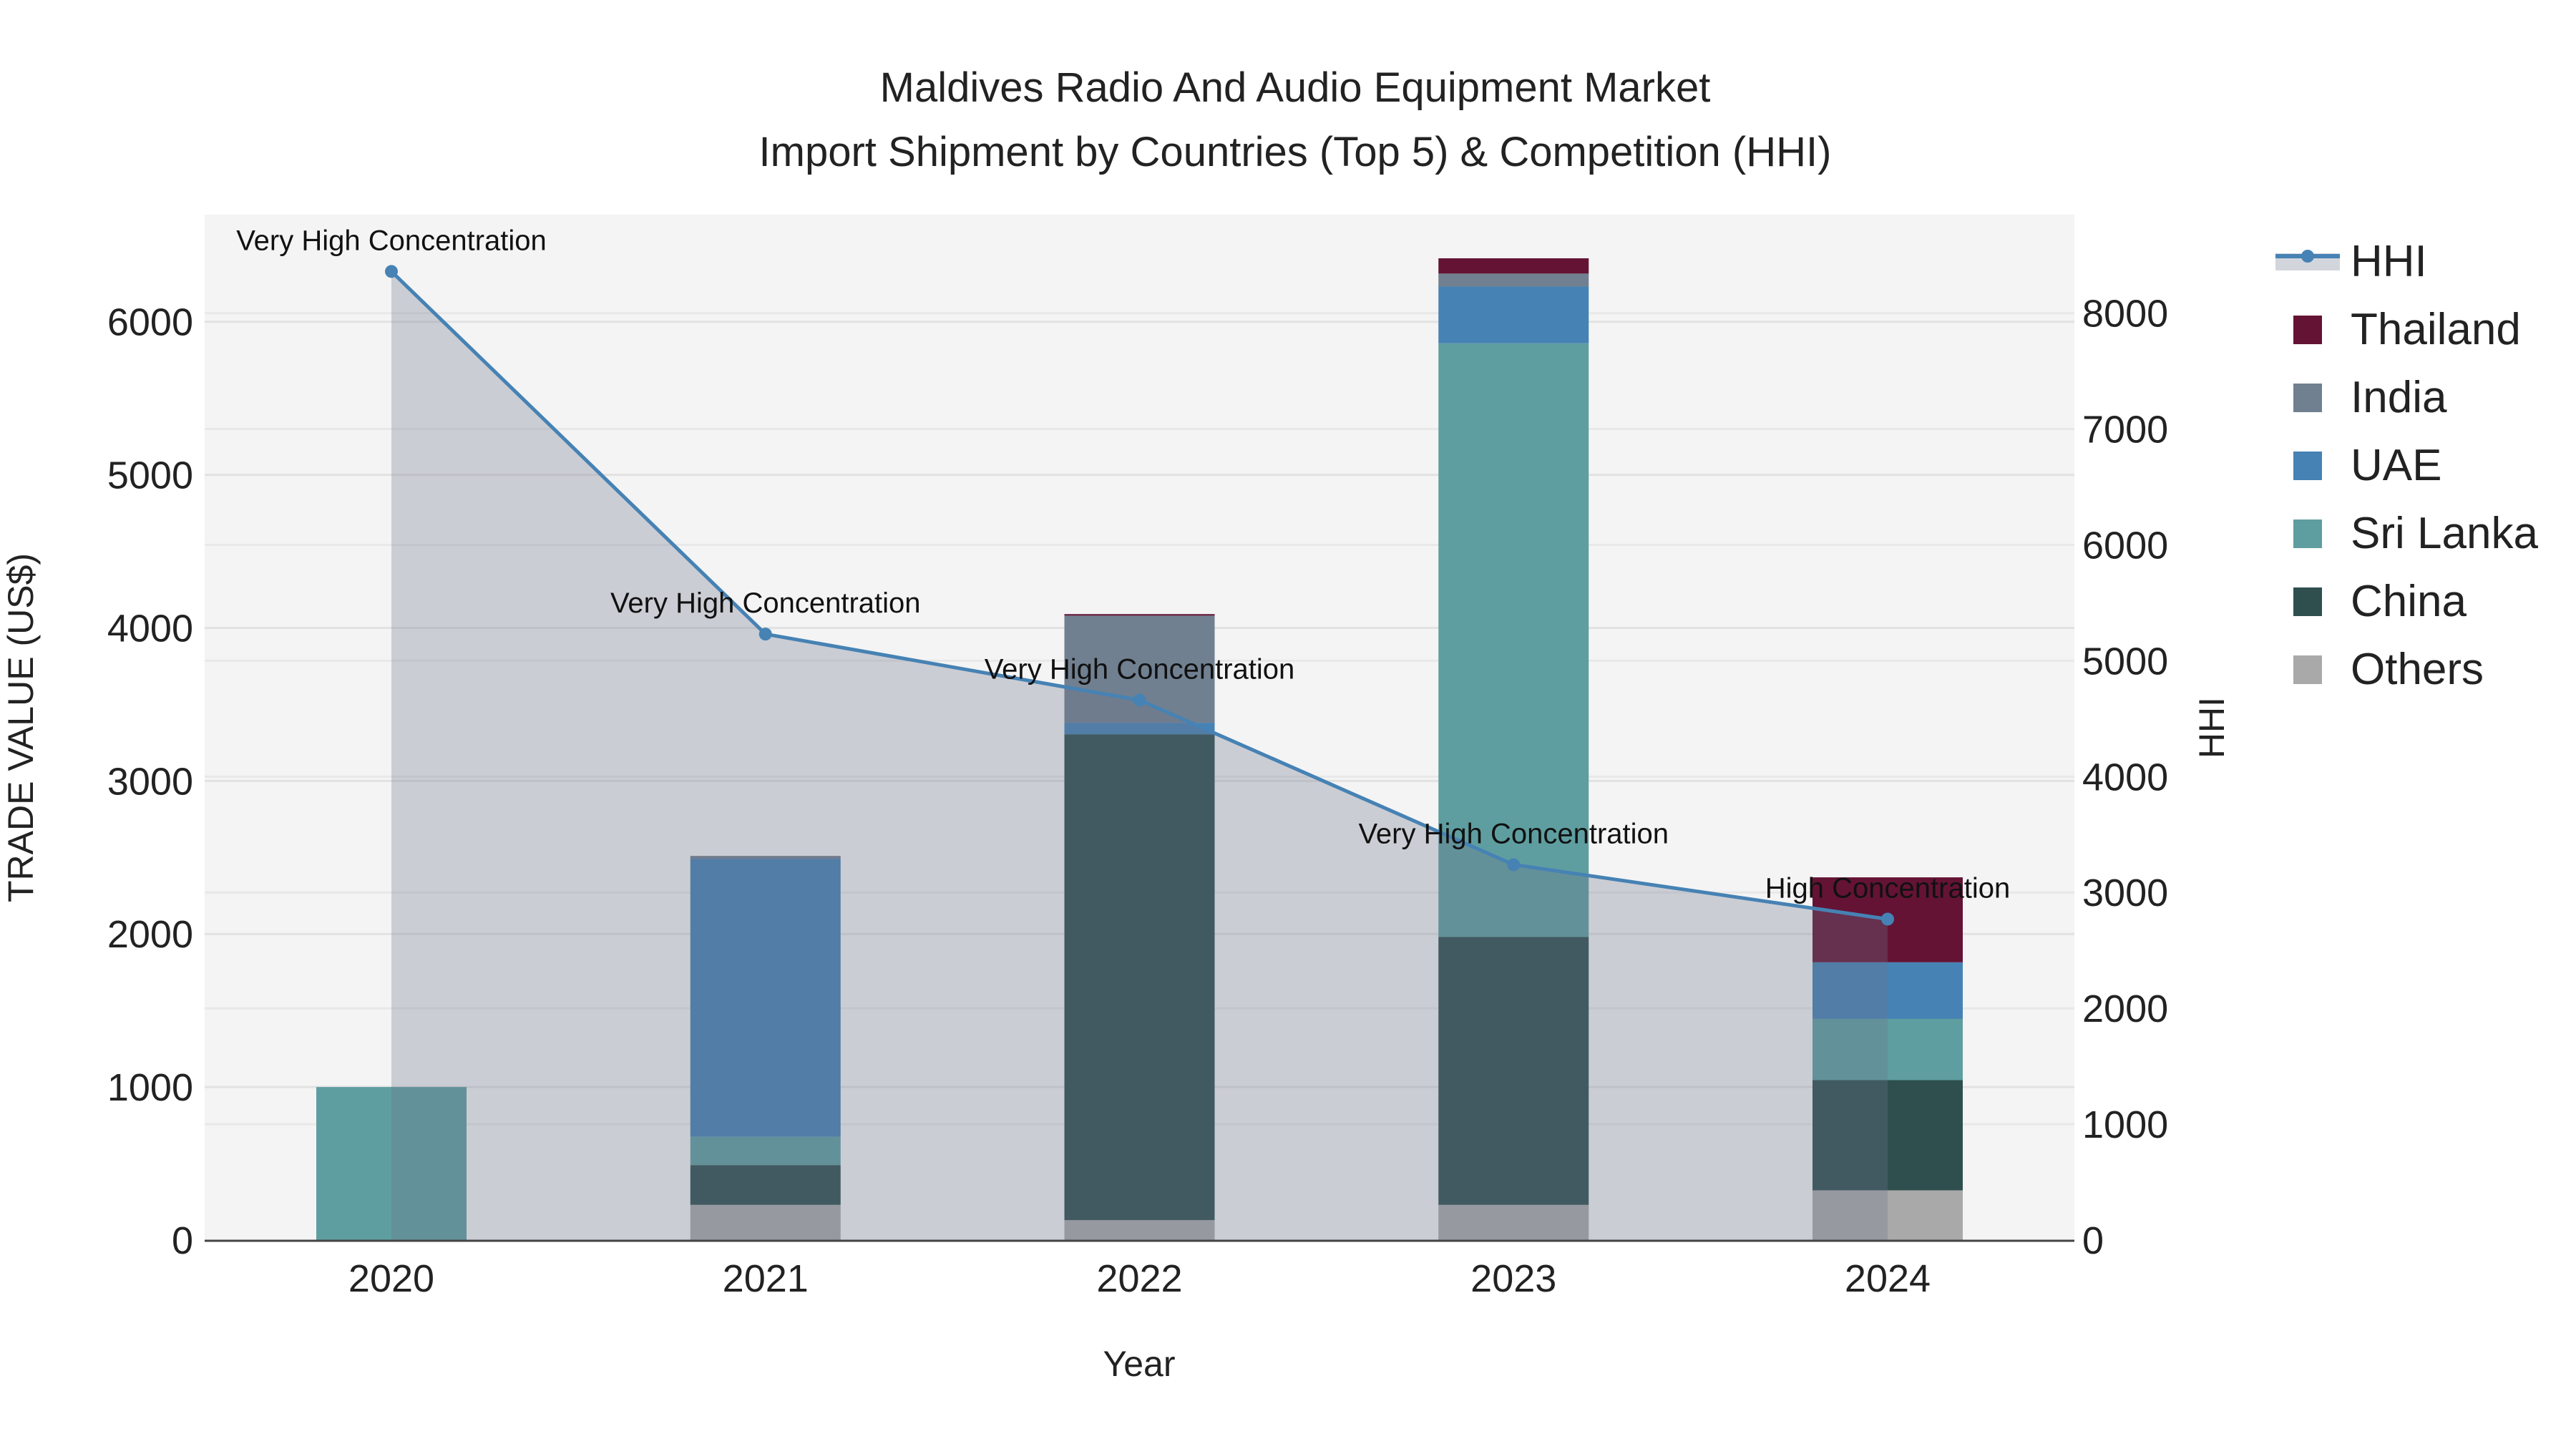 The image size is (2576, 1449). What do you see at coordinates (765, 634) in the screenshot?
I see `hhi-point-2021` at bounding box center [765, 634].